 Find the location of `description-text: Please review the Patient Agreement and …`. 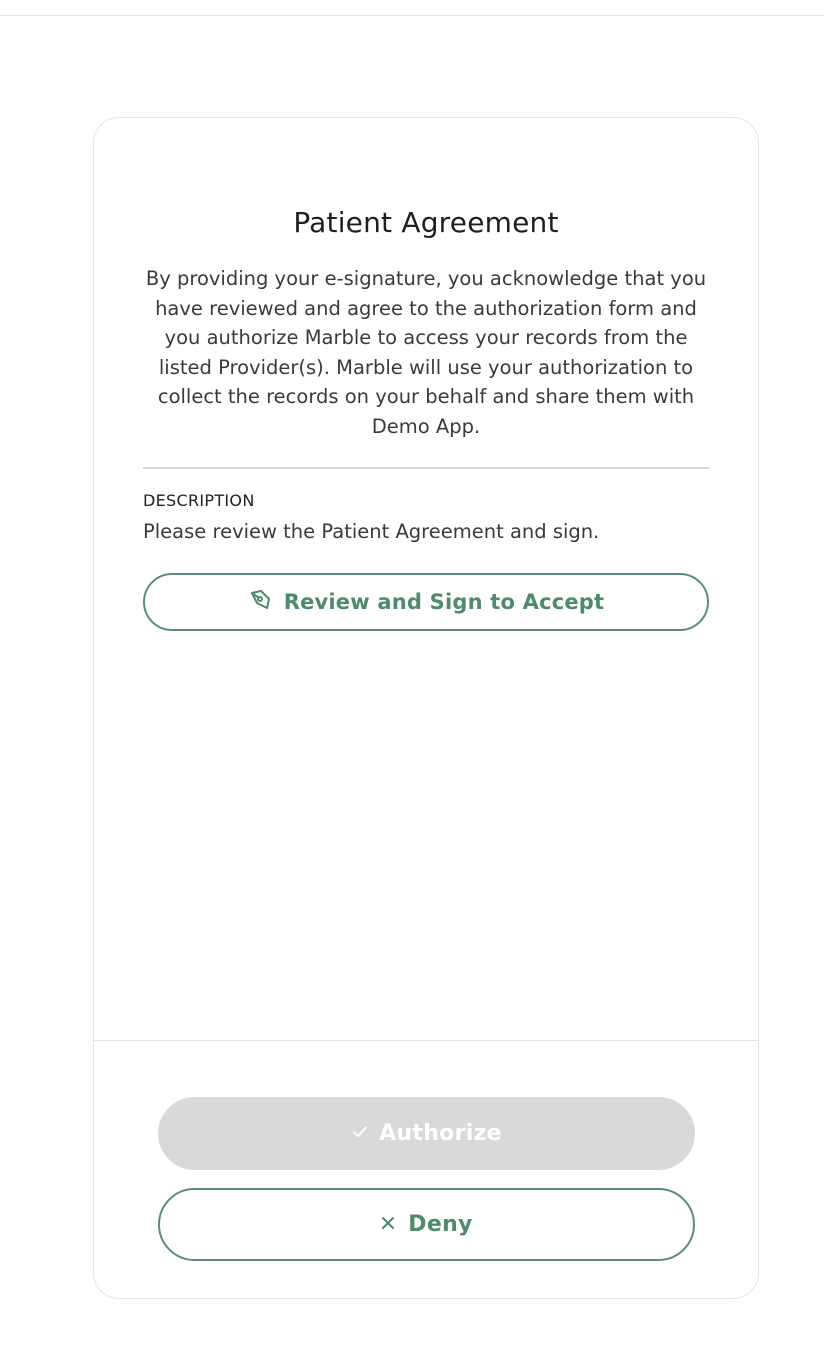

description-text: Please review the Patient Agreement and … is located at coordinates (371, 531).